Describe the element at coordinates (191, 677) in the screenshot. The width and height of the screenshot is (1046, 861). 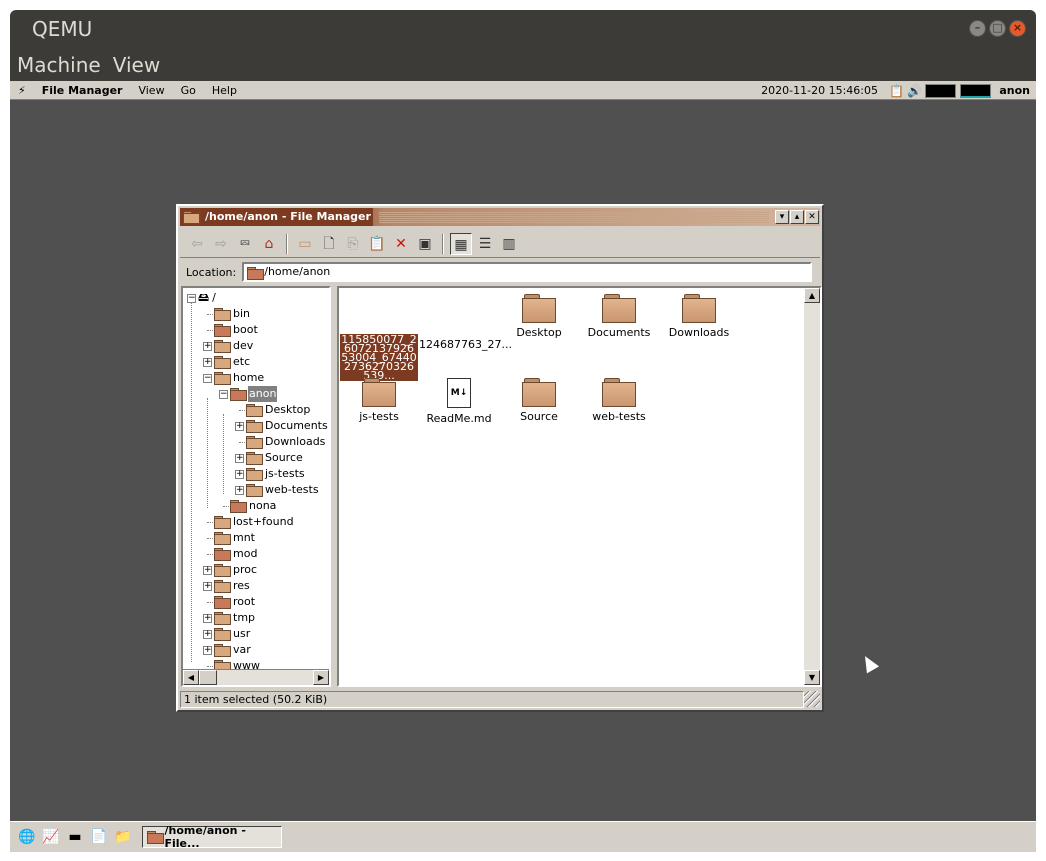
I see `scroll-left-button: ◀` at that location.